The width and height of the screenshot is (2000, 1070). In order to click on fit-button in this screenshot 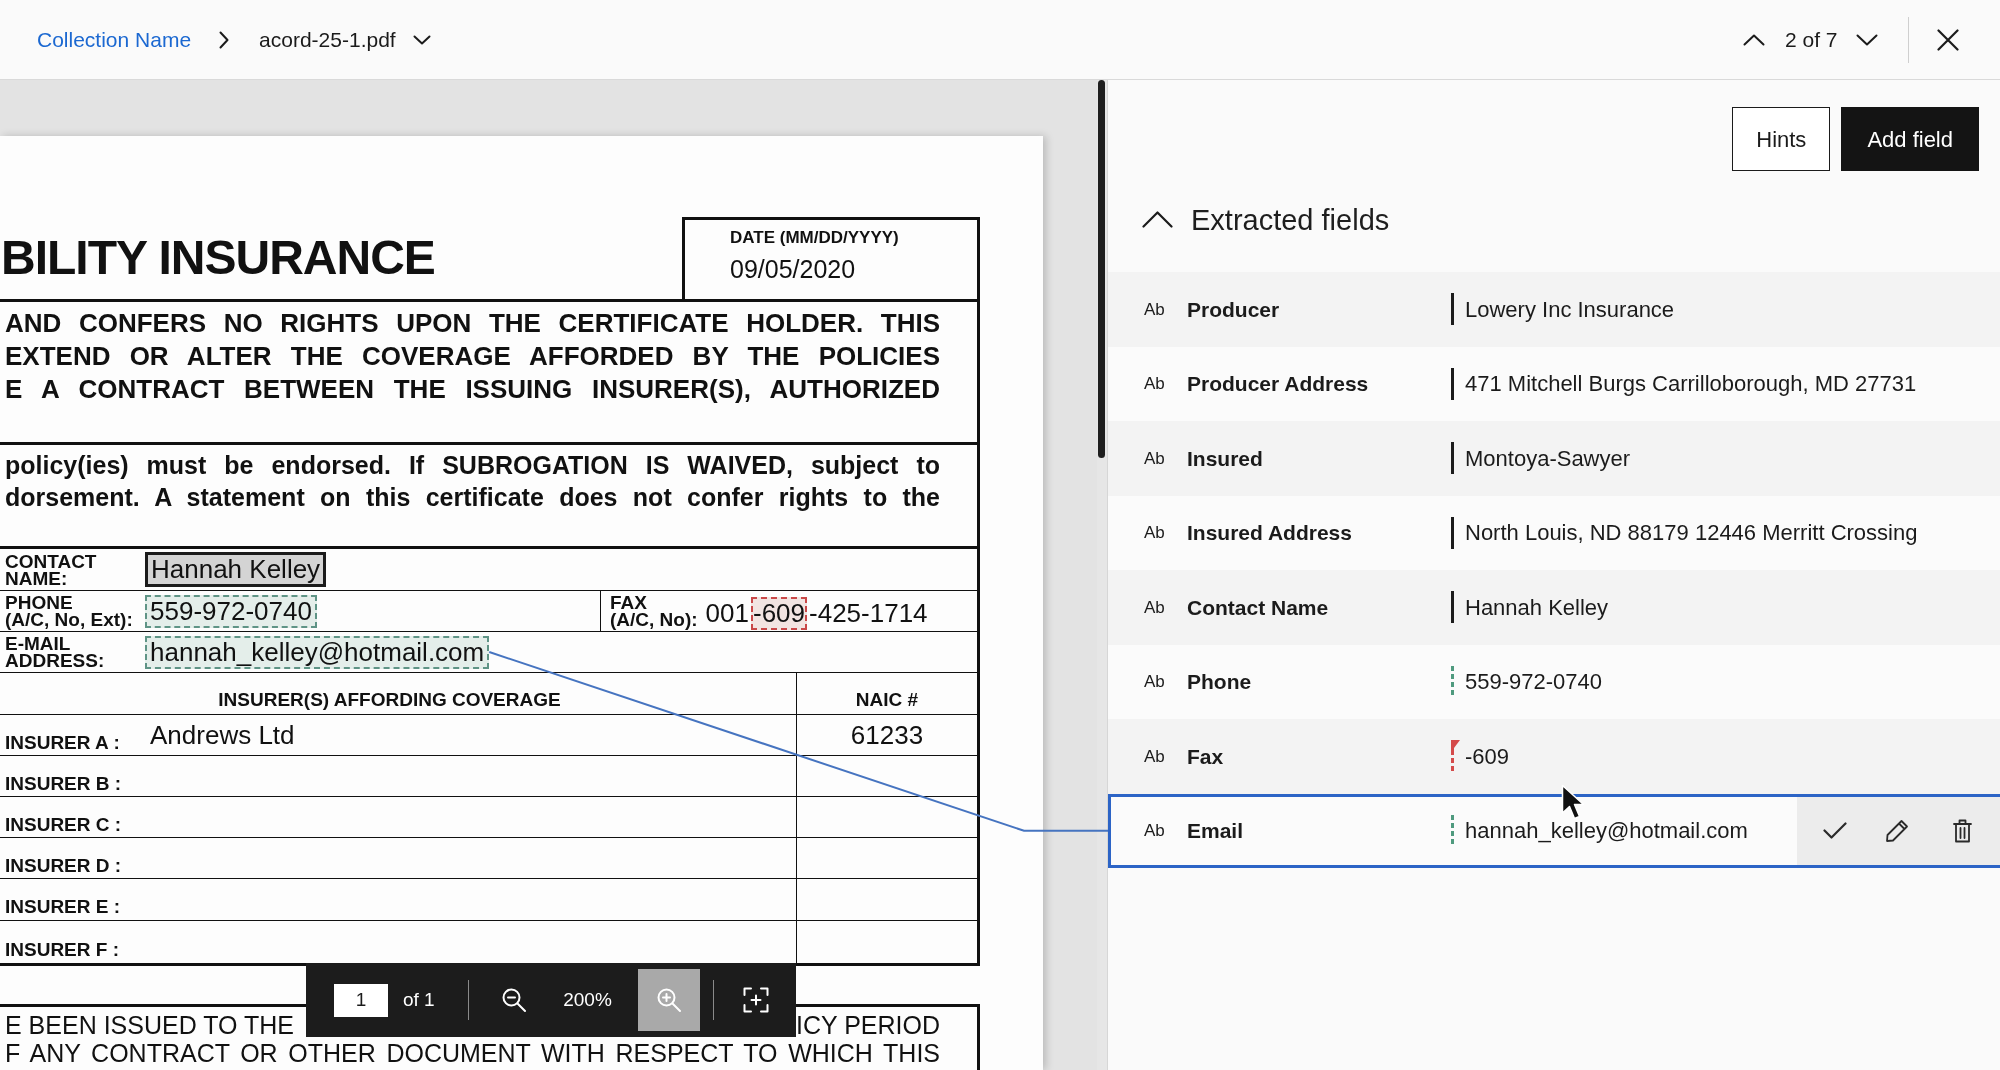, I will do `click(756, 1000)`.